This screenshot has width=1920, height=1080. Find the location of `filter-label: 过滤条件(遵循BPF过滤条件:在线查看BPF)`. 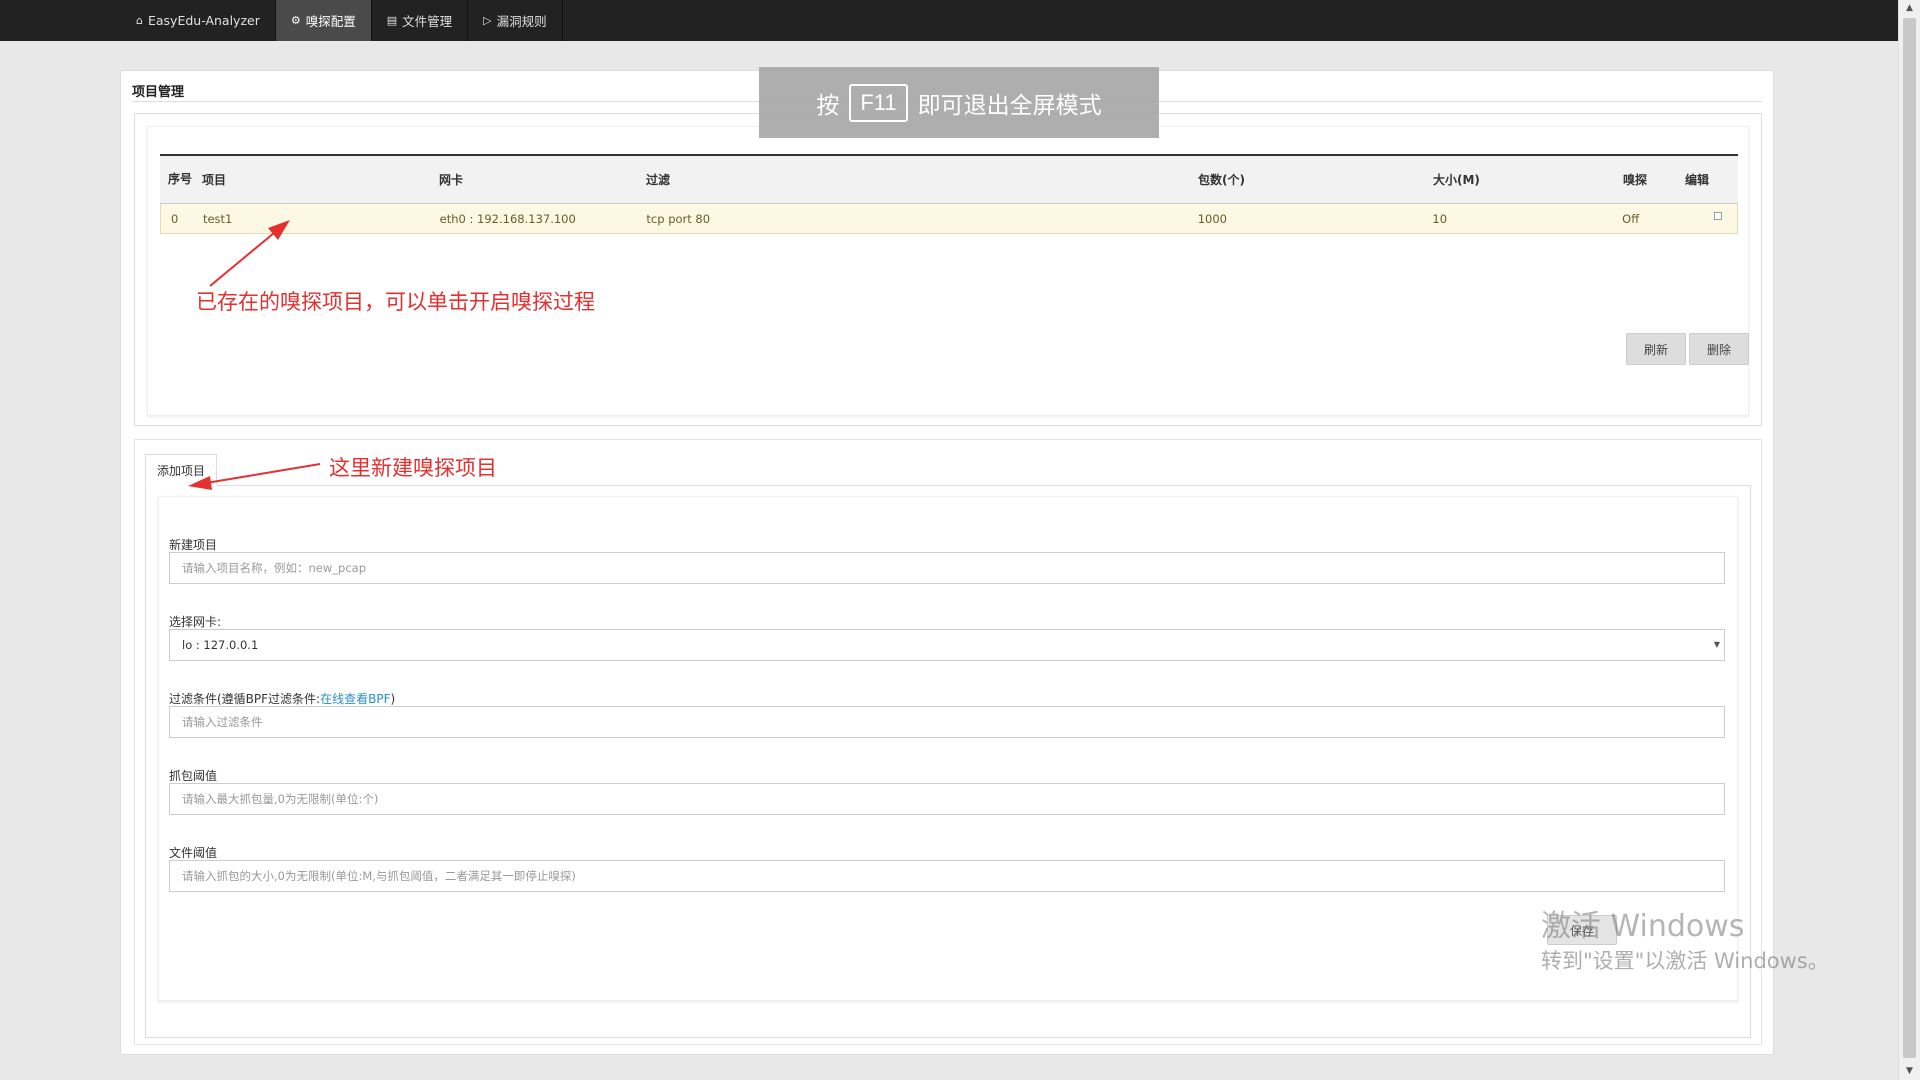

filter-label: 过滤条件(遵循BPF过滤条件:在线查看BPF) is located at coordinates (282, 698).